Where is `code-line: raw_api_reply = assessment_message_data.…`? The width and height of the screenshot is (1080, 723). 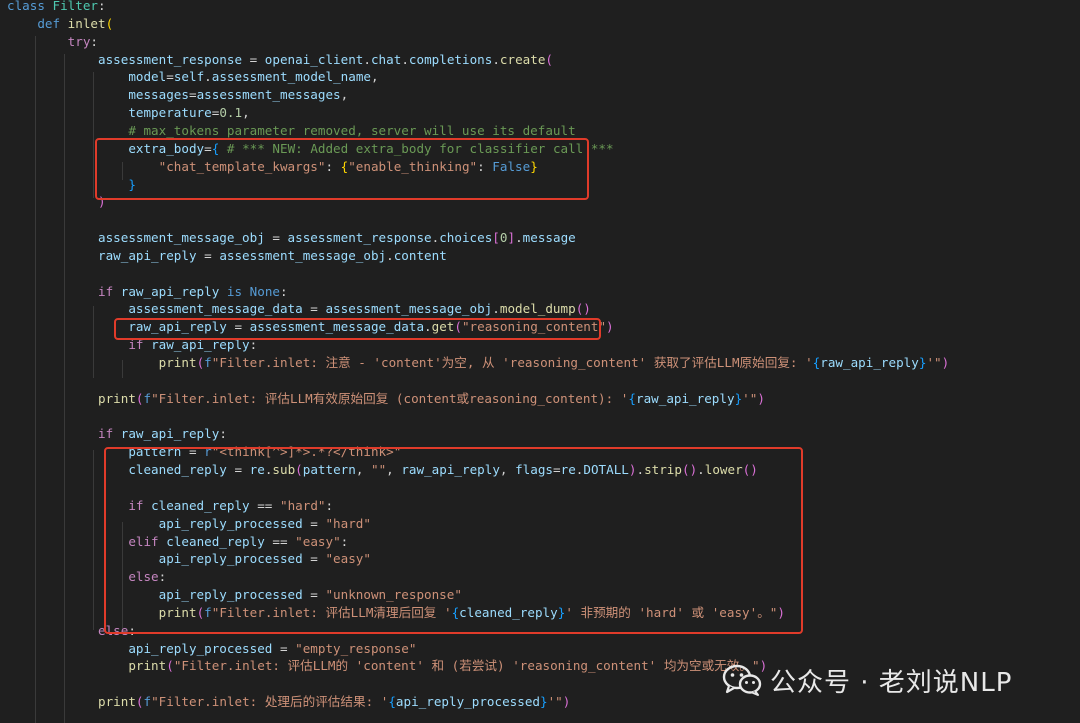
code-line: raw_api_reply = assessment_message_data.… is located at coordinates (543, 327).